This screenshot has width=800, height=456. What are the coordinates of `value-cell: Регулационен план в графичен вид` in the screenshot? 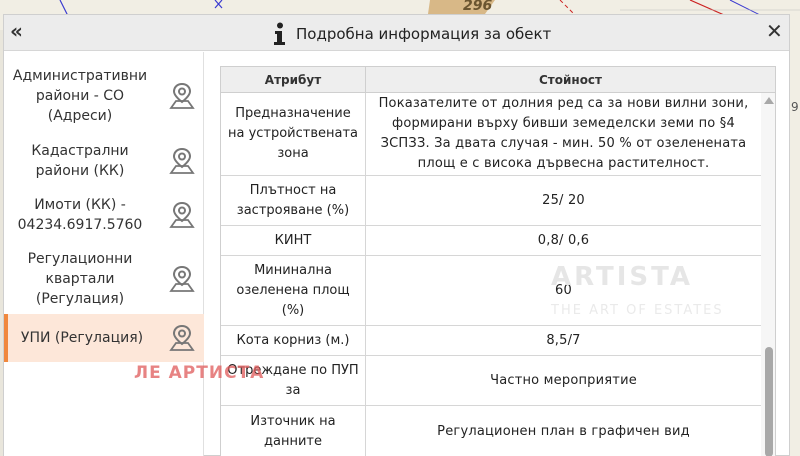 It's located at (563, 431).